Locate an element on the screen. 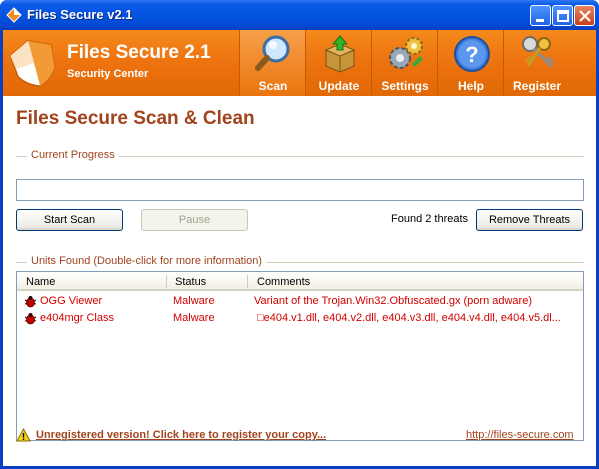 Image resolution: width=599 pixels, height=469 pixels. close-button is located at coordinates (584, 15).